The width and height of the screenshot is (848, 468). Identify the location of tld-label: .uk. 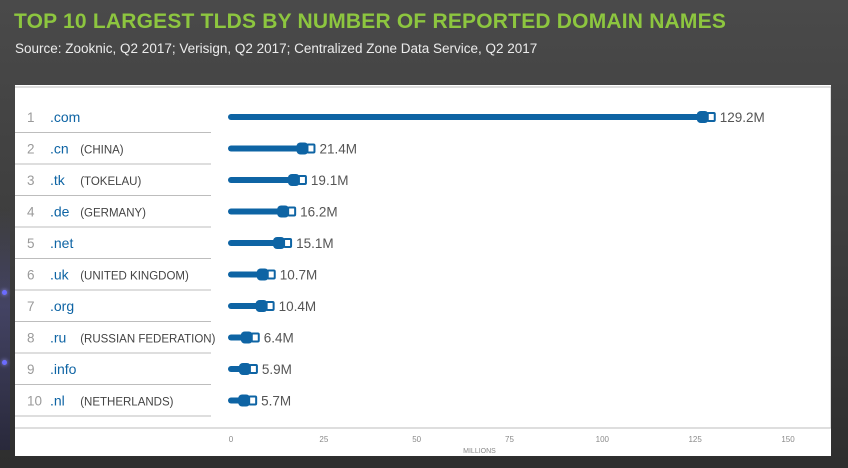
(60, 275).